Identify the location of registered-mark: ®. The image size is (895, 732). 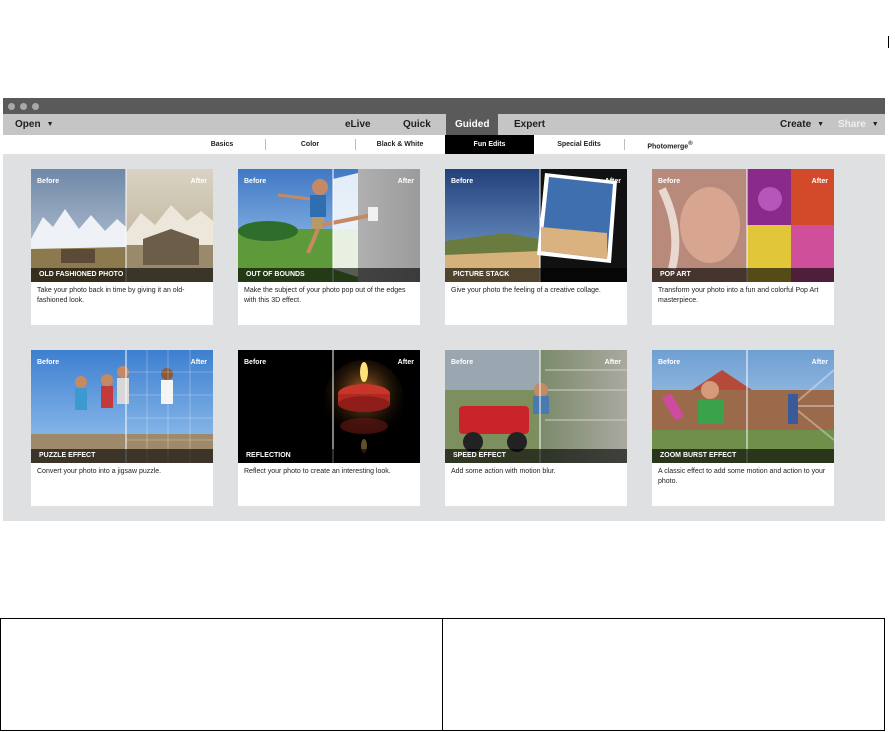
(690, 144).